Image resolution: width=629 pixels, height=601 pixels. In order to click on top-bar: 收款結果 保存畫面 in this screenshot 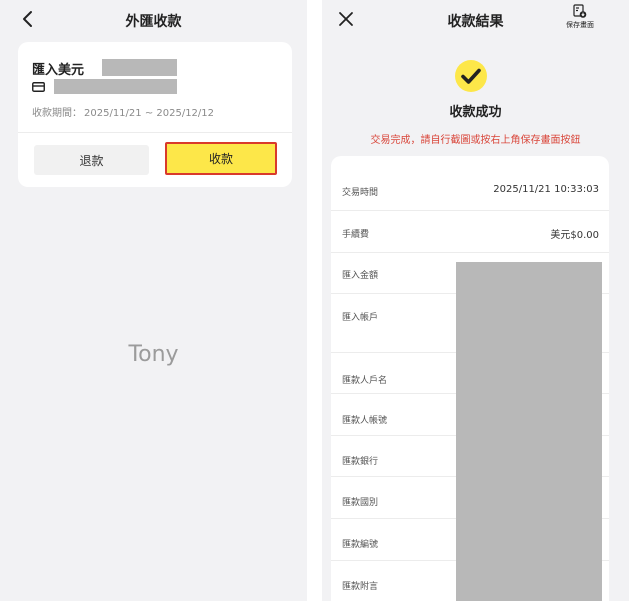, I will do `click(475, 20)`.